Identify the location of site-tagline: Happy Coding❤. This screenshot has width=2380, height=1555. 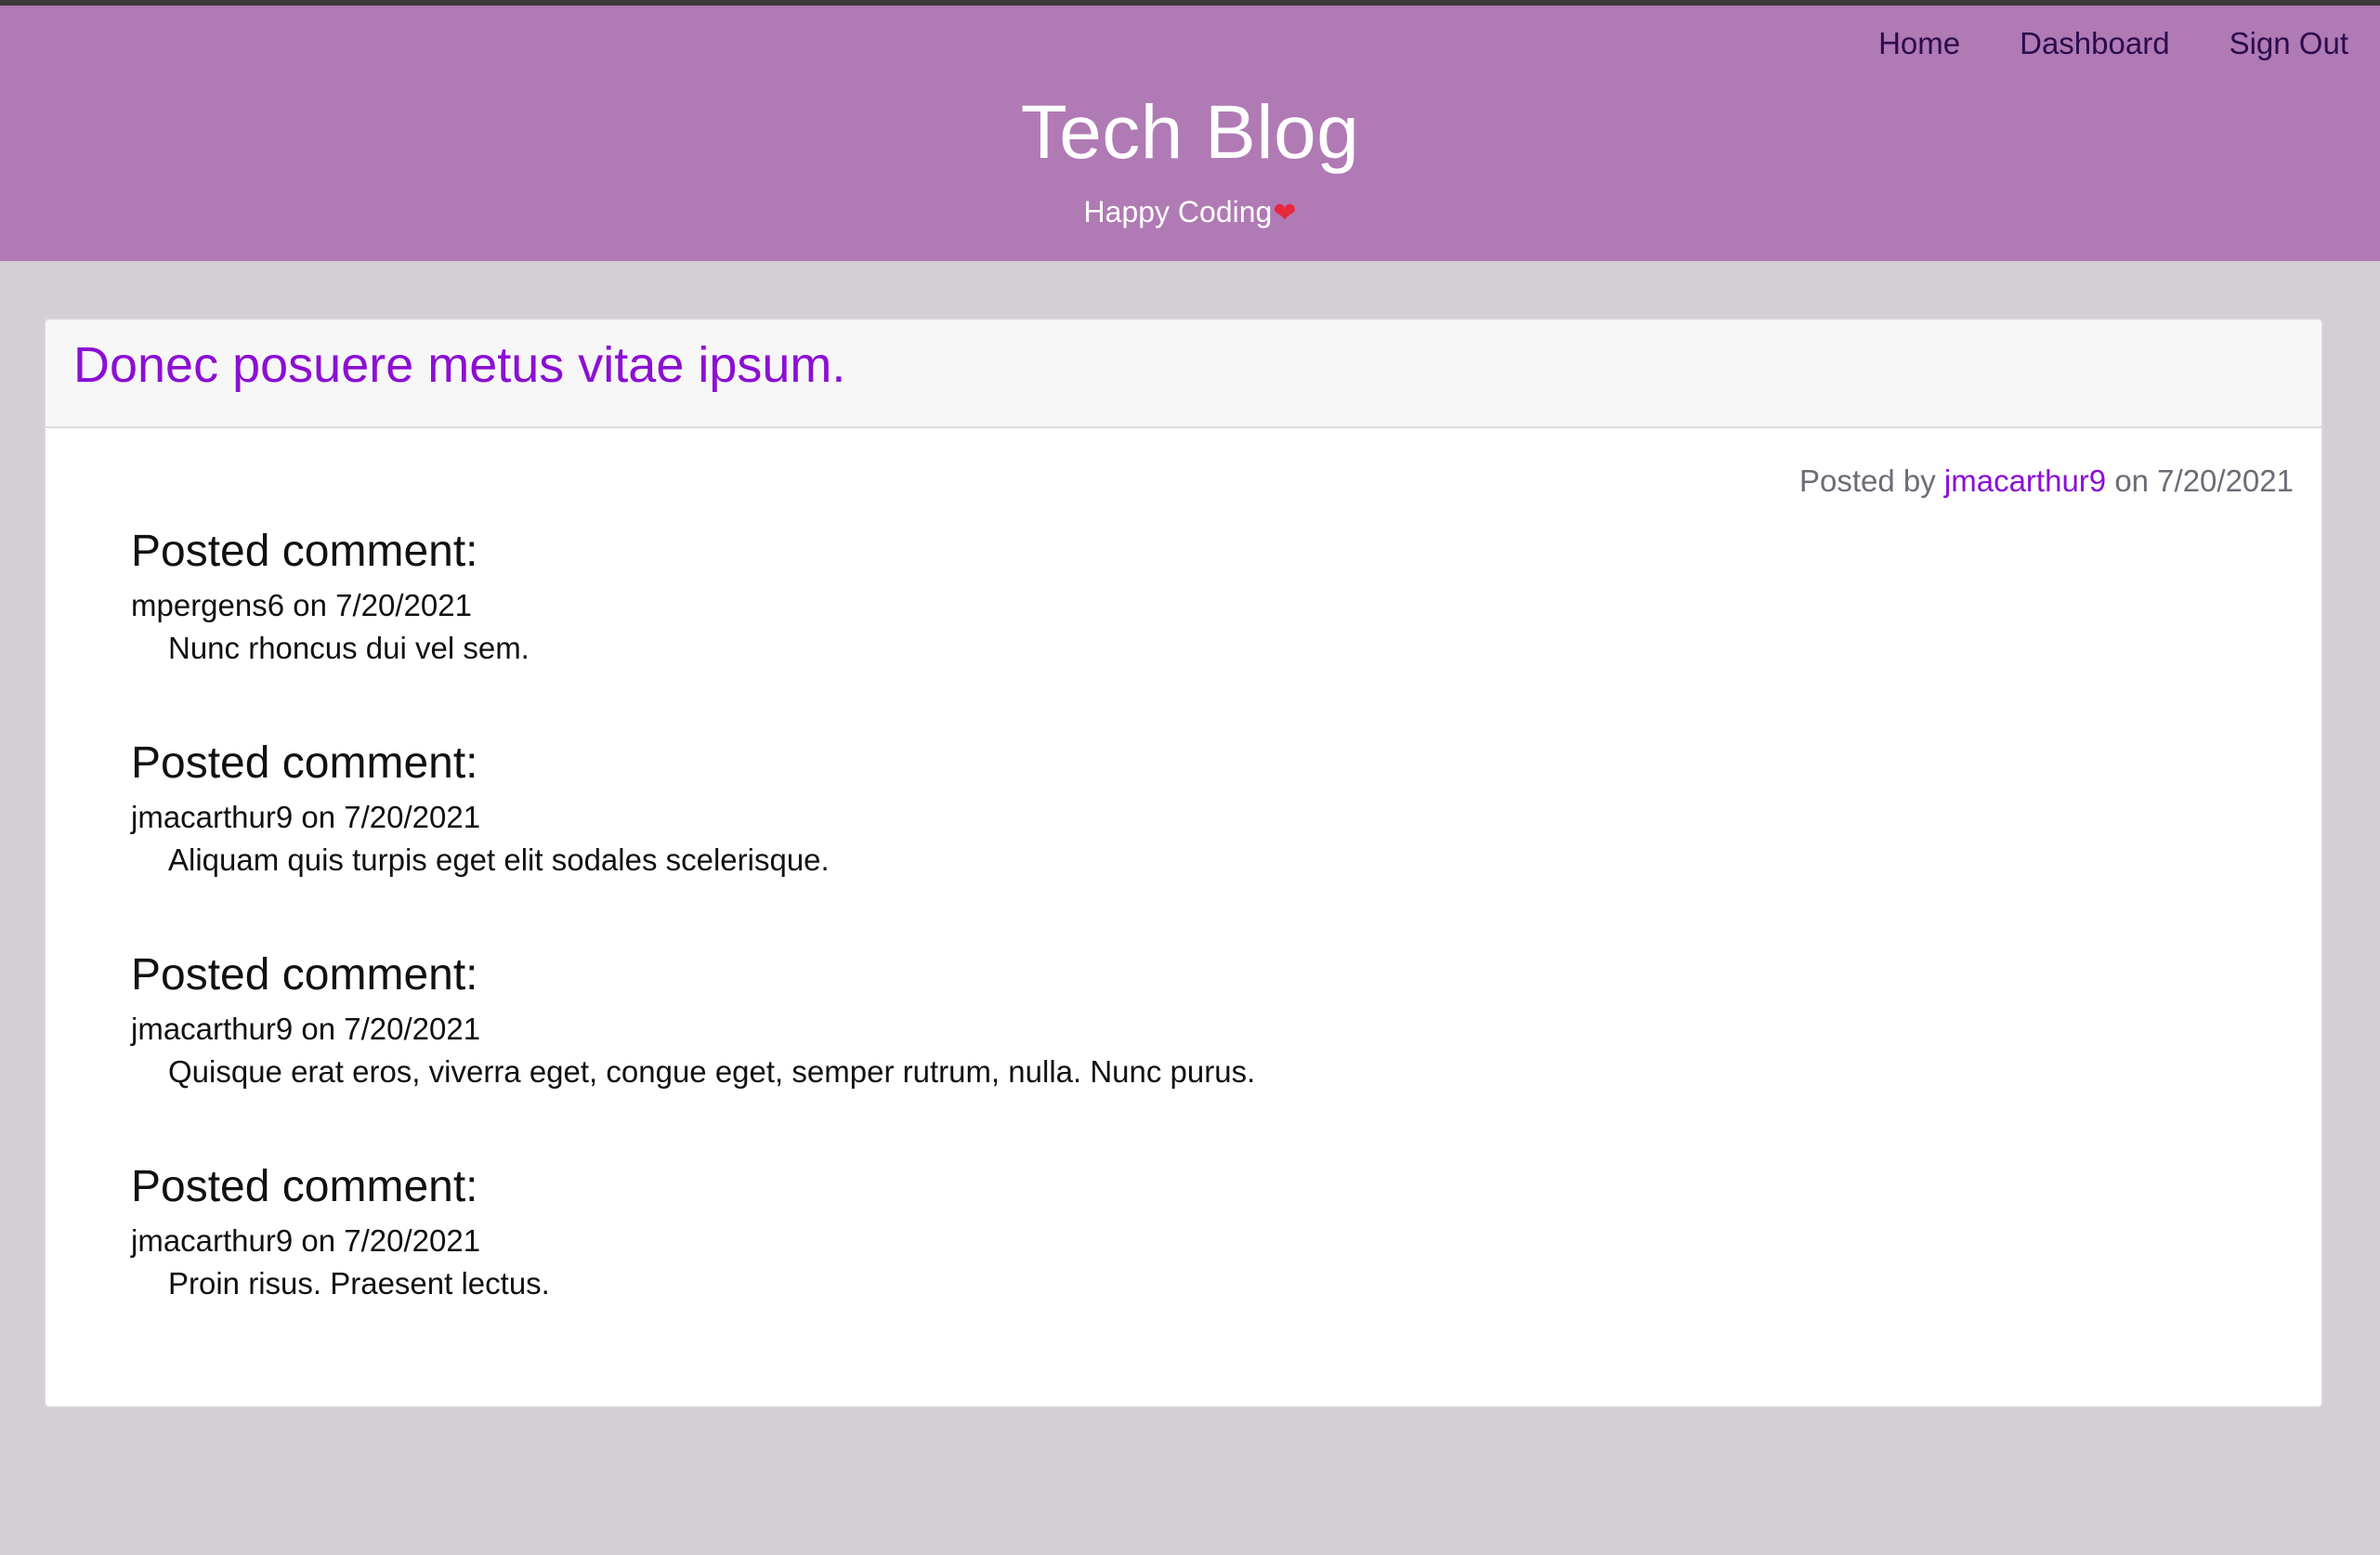
(1190, 212).